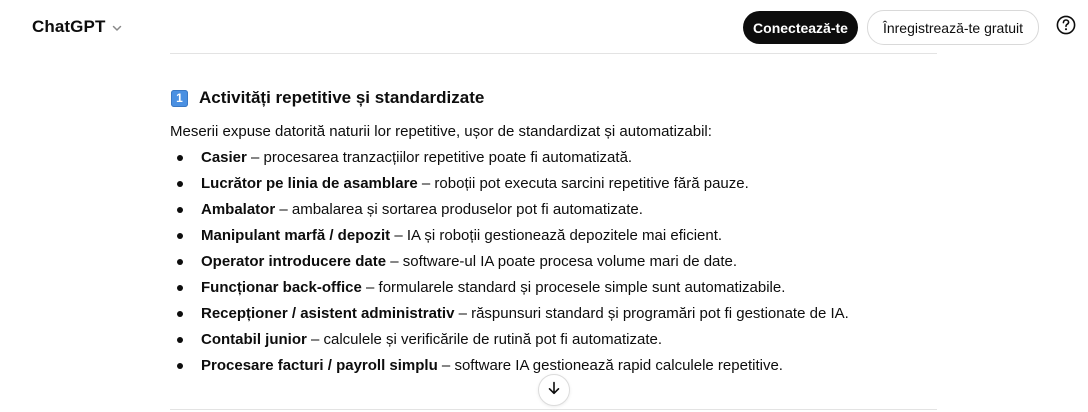  Describe the element at coordinates (254, 339) in the screenshot. I see `job-title: Contabil junior` at that location.